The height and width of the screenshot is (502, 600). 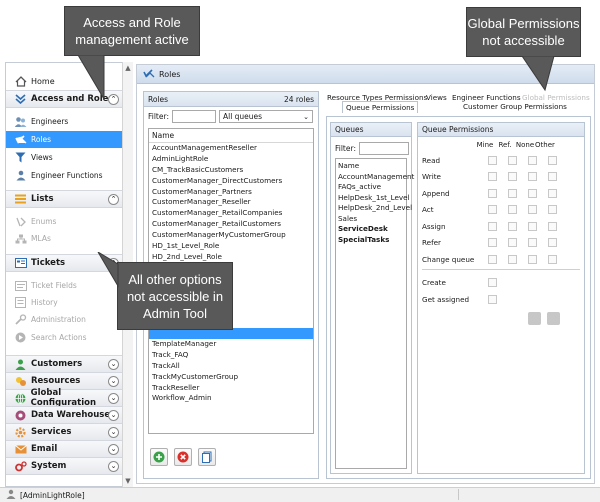 What do you see at coordinates (371, 187) in the screenshot?
I see `queue-list-item: FAQs_active` at bounding box center [371, 187].